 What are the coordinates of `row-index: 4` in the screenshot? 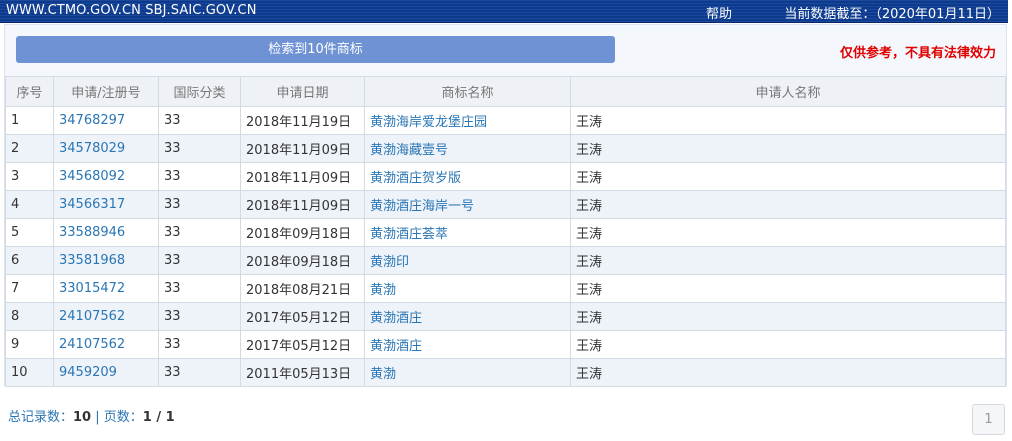 It's located at (29, 204).